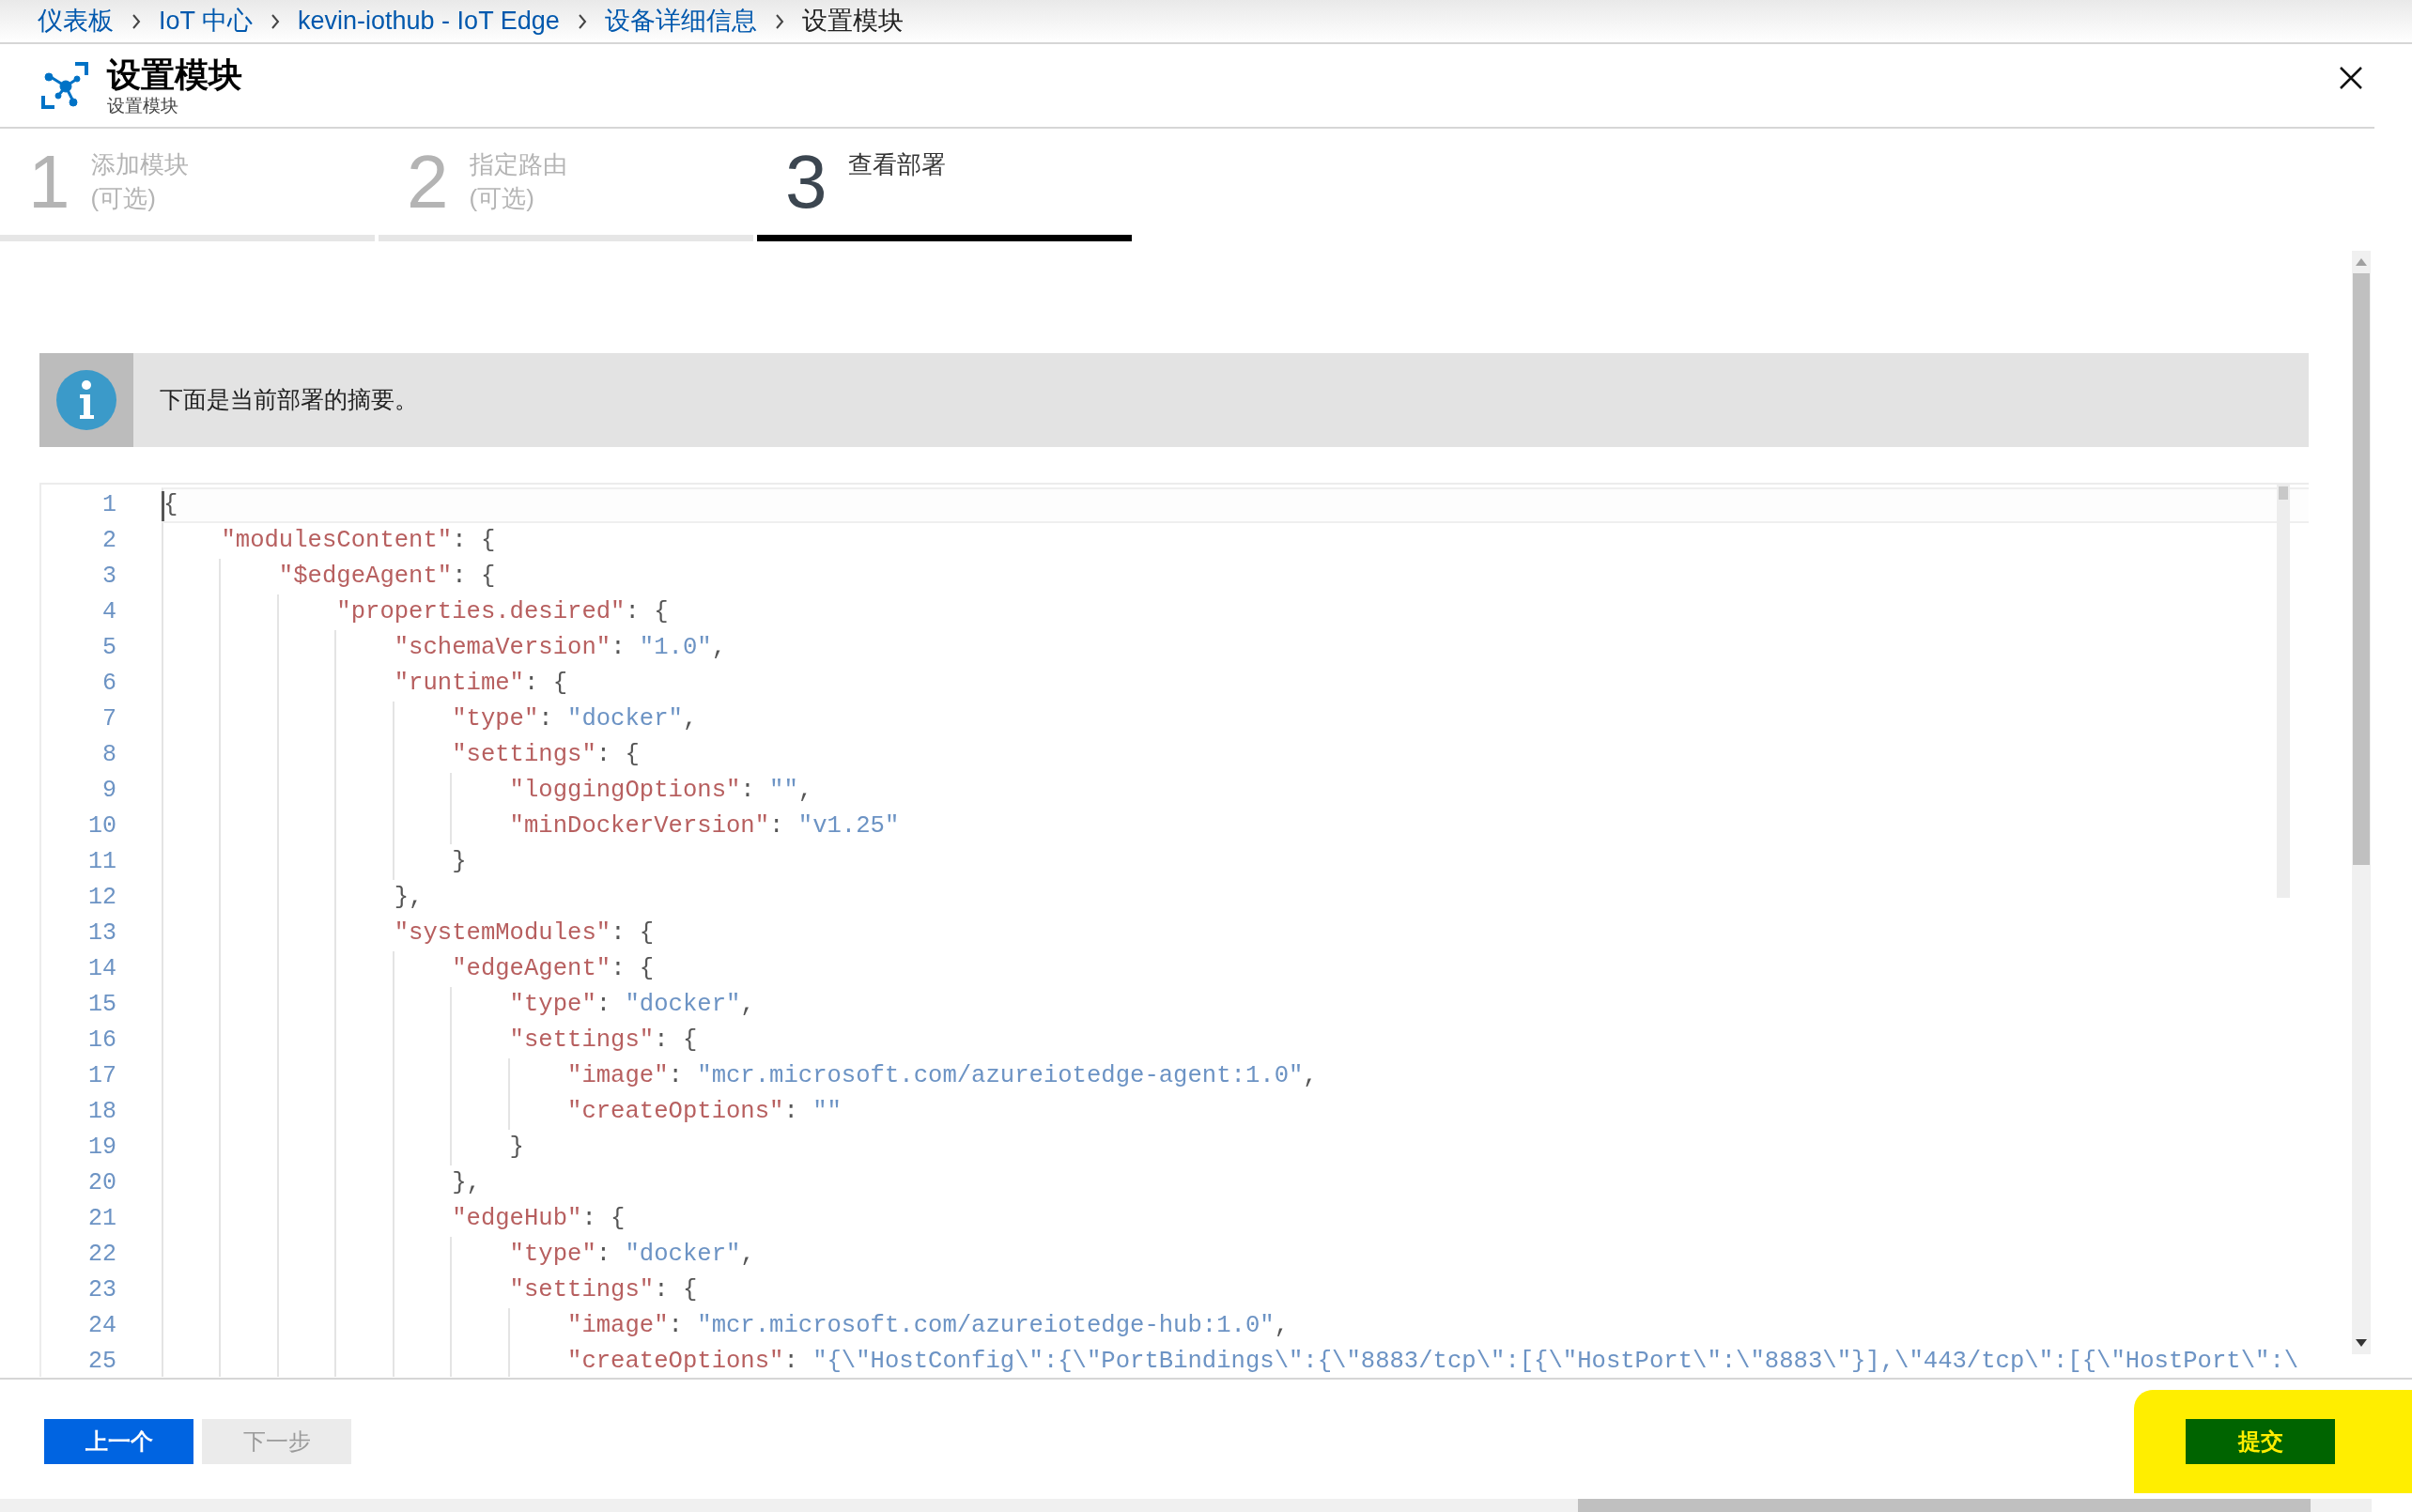 This screenshot has width=2412, height=1512. I want to click on line-number: 9, so click(109, 792).